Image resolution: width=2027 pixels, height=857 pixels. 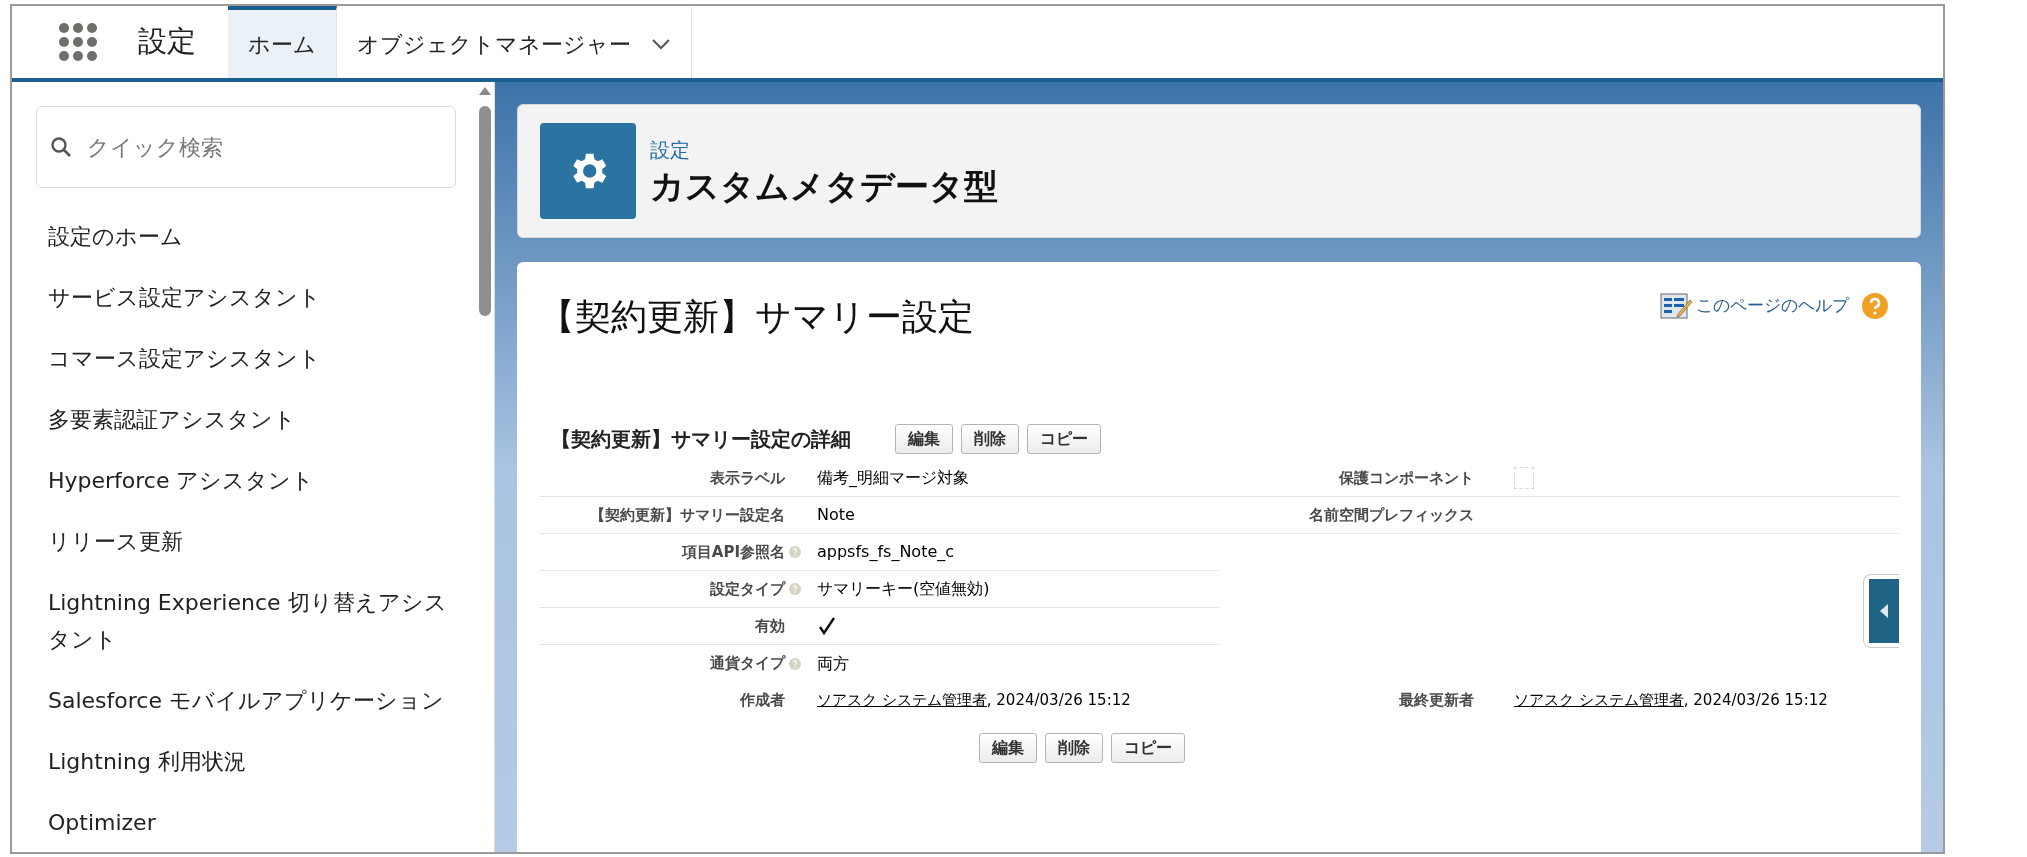 I want to click on field-value: 両方, so click(x=833, y=663).